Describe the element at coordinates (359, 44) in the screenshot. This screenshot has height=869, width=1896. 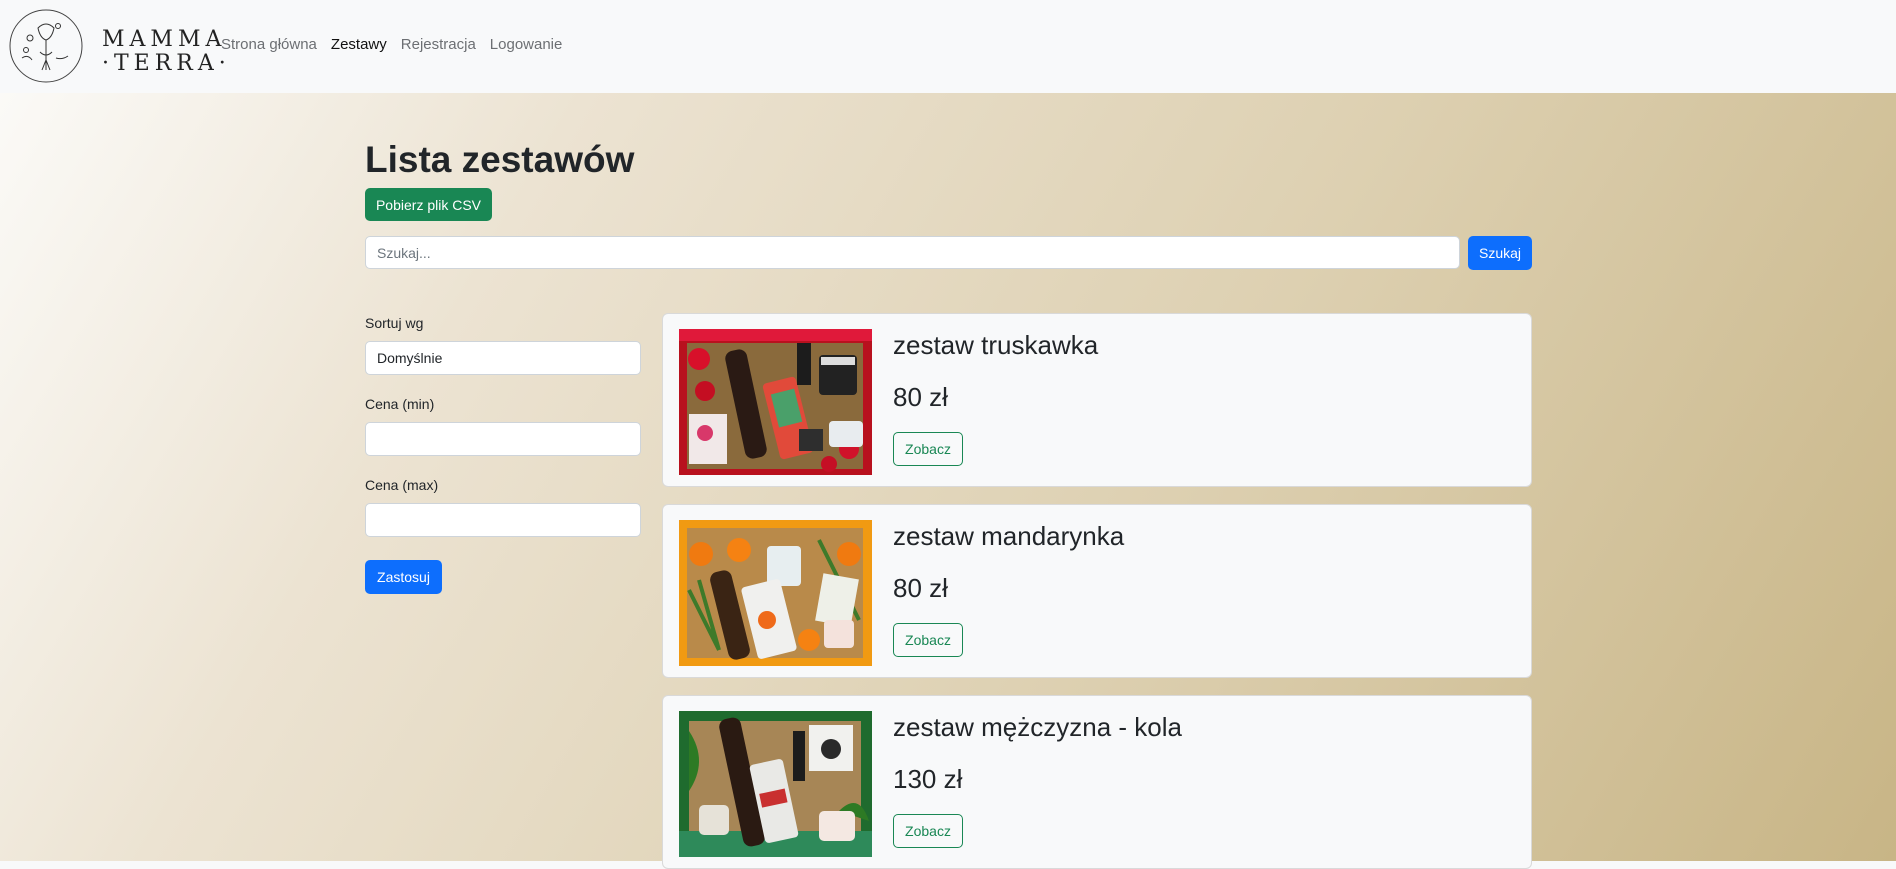
I see `nav-link-sets: Zestawy` at that location.